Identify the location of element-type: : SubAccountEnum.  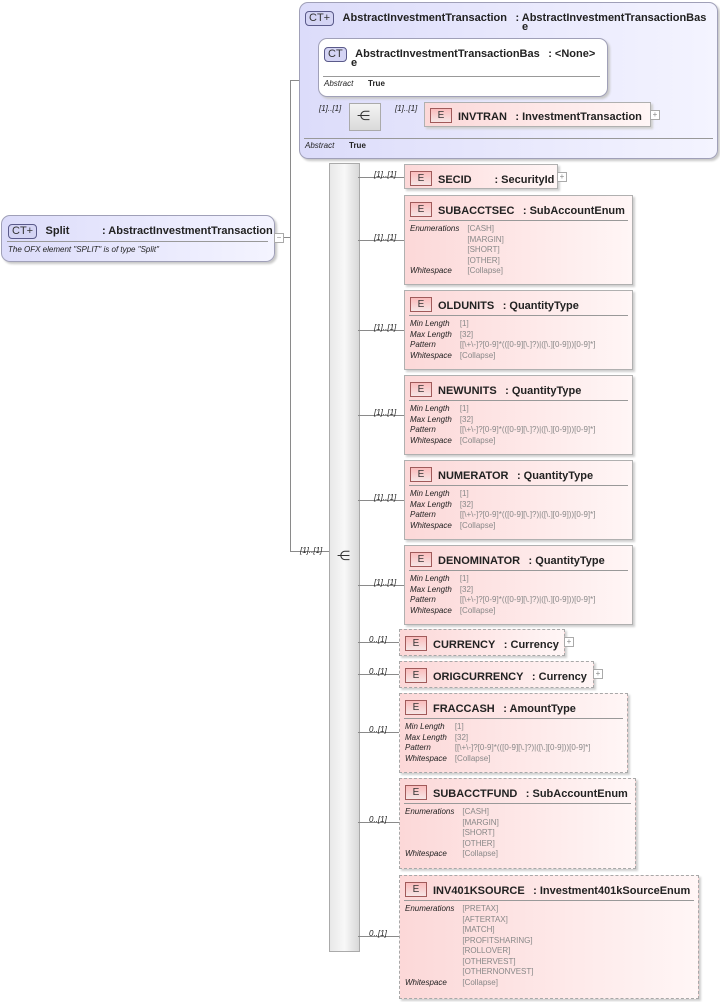
(576, 794).